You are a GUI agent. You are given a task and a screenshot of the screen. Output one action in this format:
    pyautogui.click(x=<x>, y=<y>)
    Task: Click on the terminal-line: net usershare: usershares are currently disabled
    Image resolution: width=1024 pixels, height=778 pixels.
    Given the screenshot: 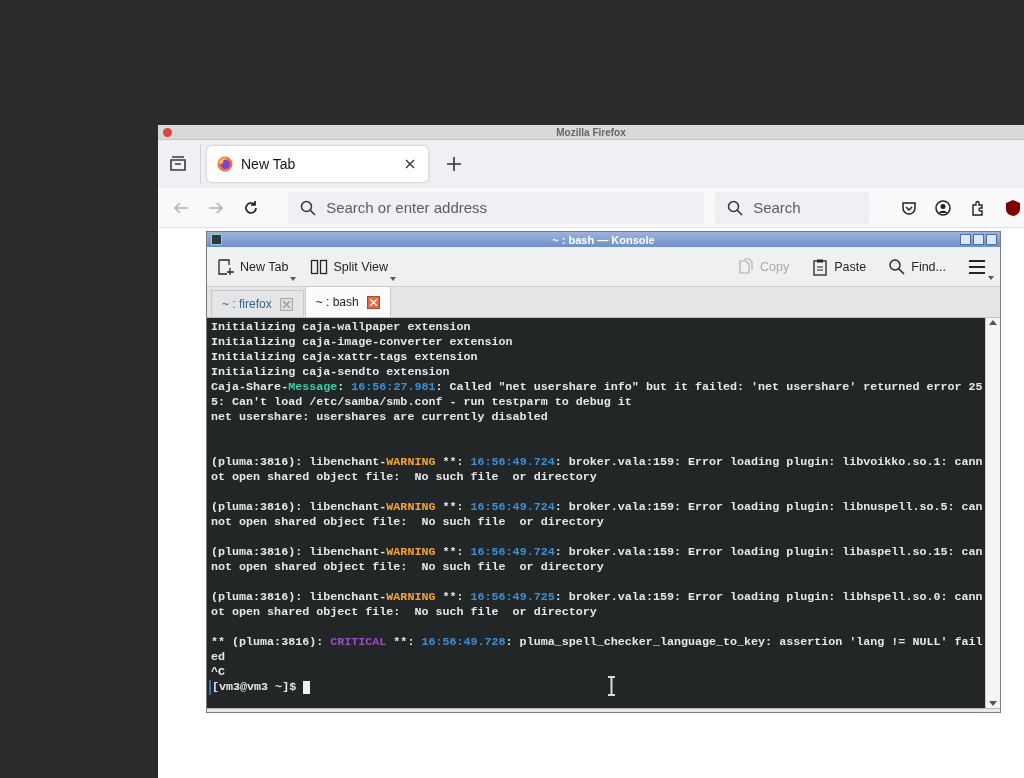 What is the action you would take?
    pyautogui.click(x=380, y=417)
    